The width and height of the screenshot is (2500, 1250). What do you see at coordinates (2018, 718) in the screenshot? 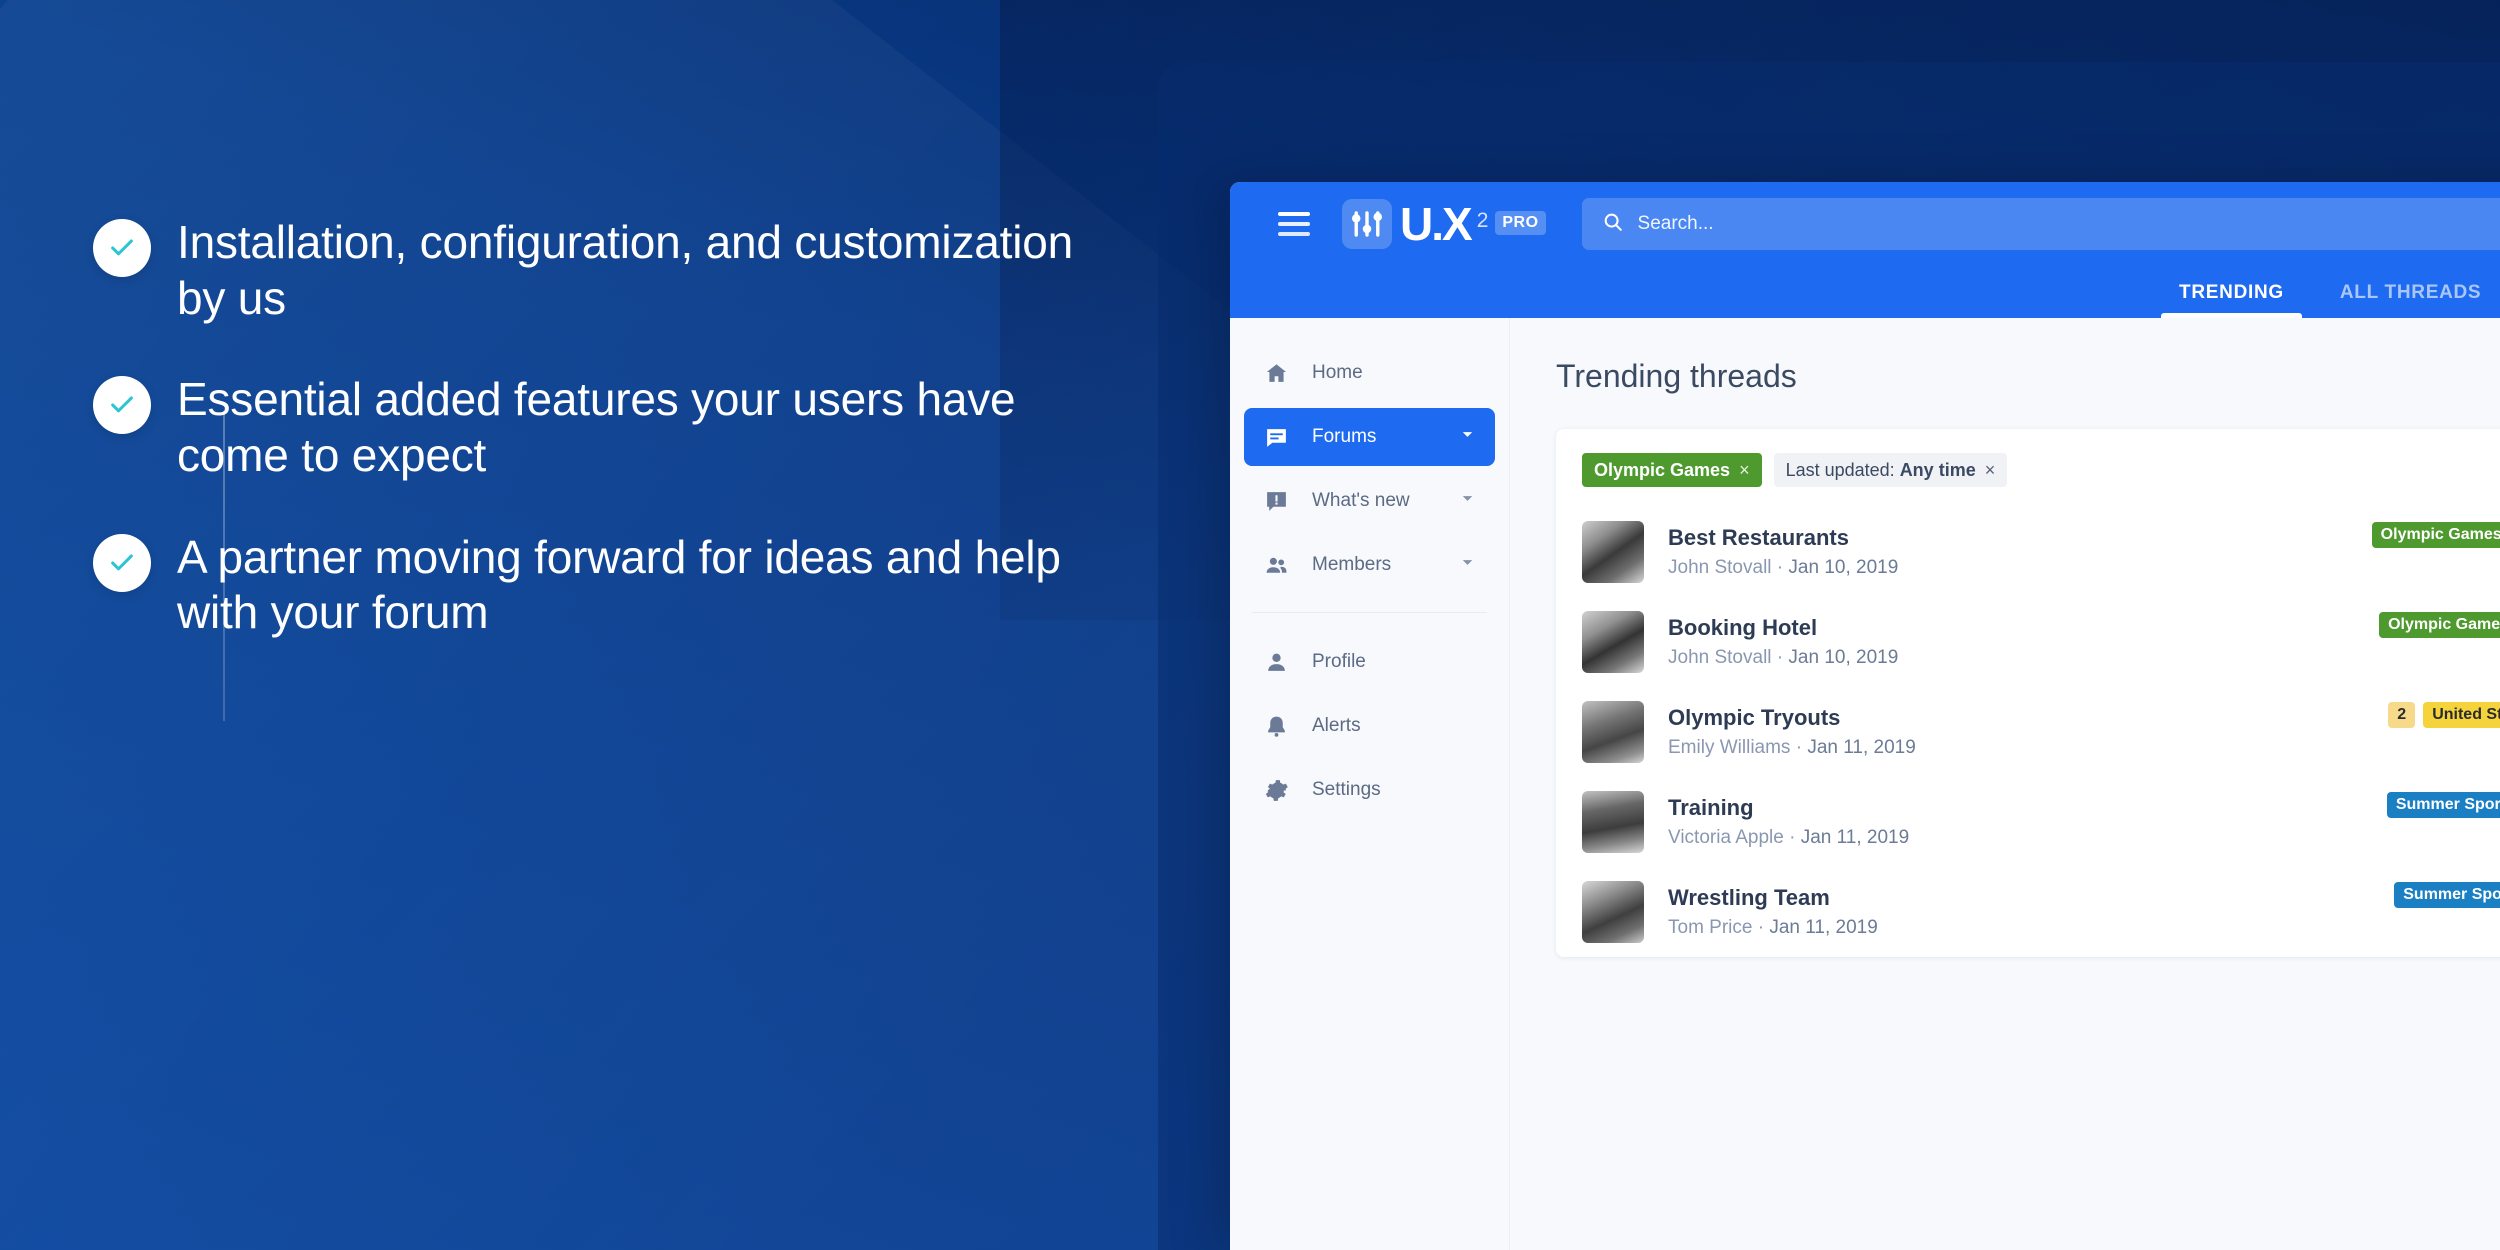
I see `thread-title: Olympic Tryouts` at bounding box center [2018, 718].